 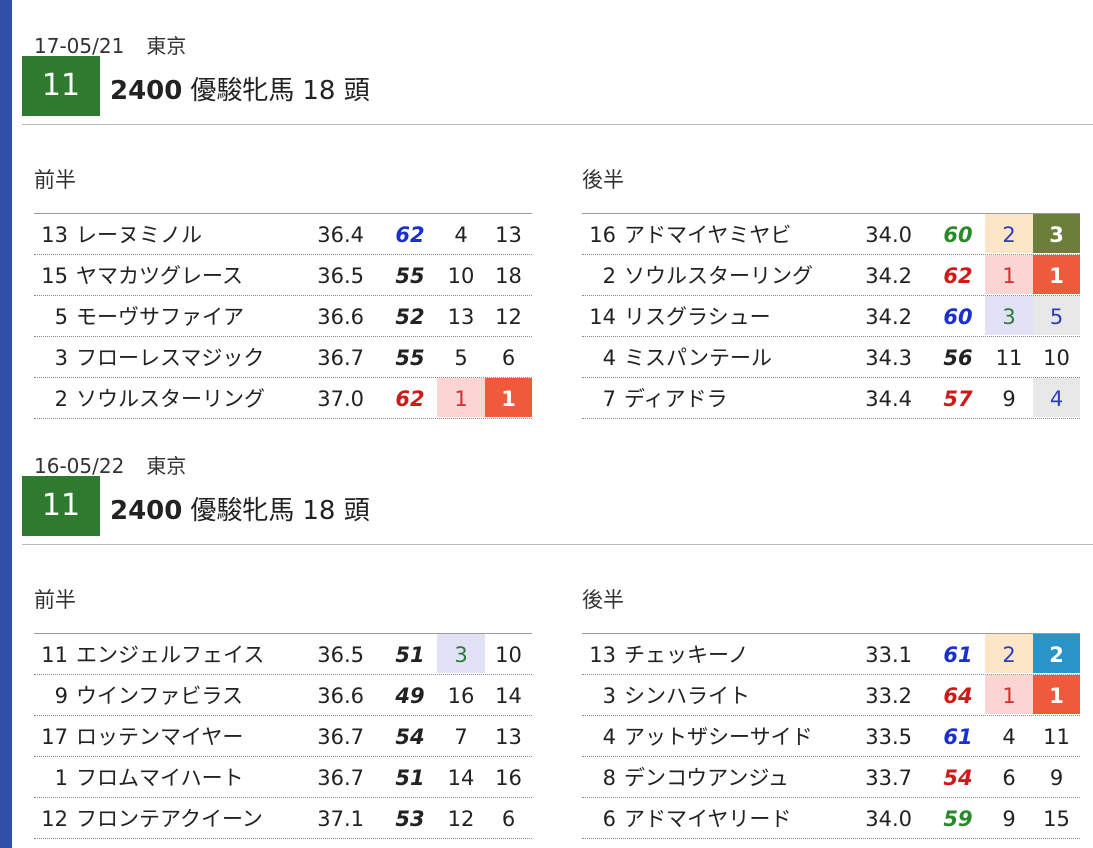 I want to click on split-rank: 12, so click(x=461, y=819).